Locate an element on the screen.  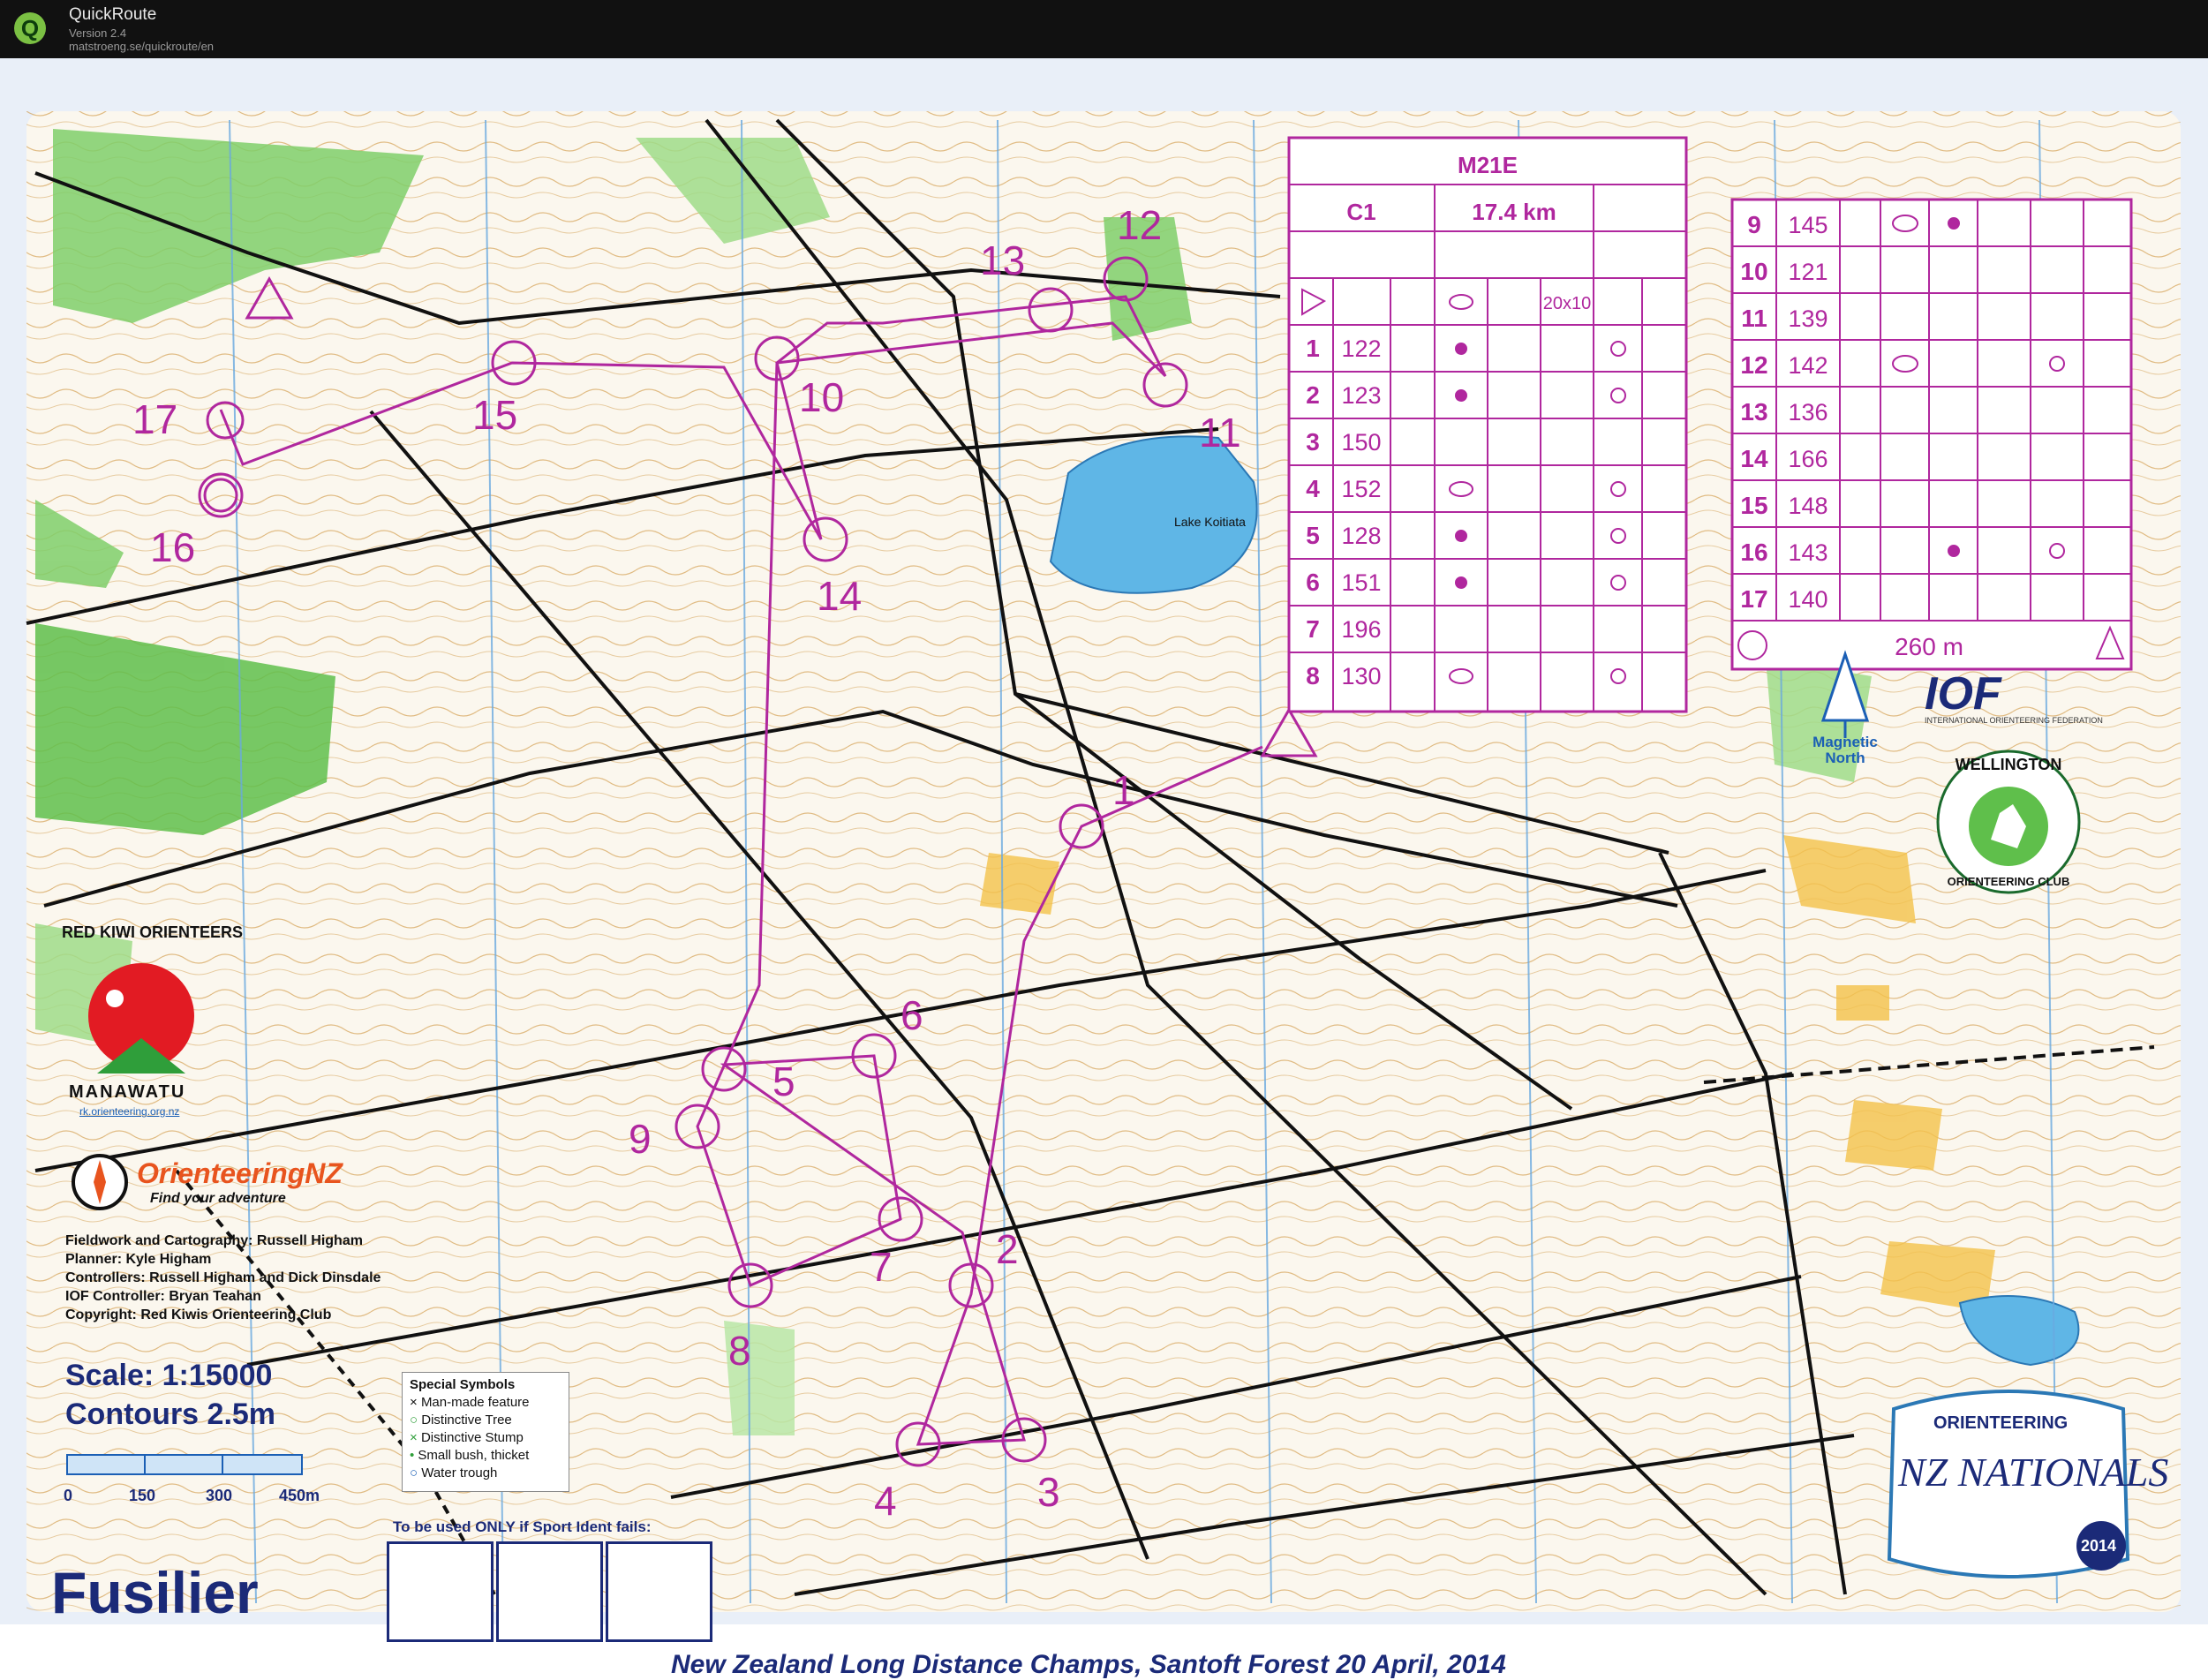
right-row-13-code: 136 is located at coordinates (1807, 412).